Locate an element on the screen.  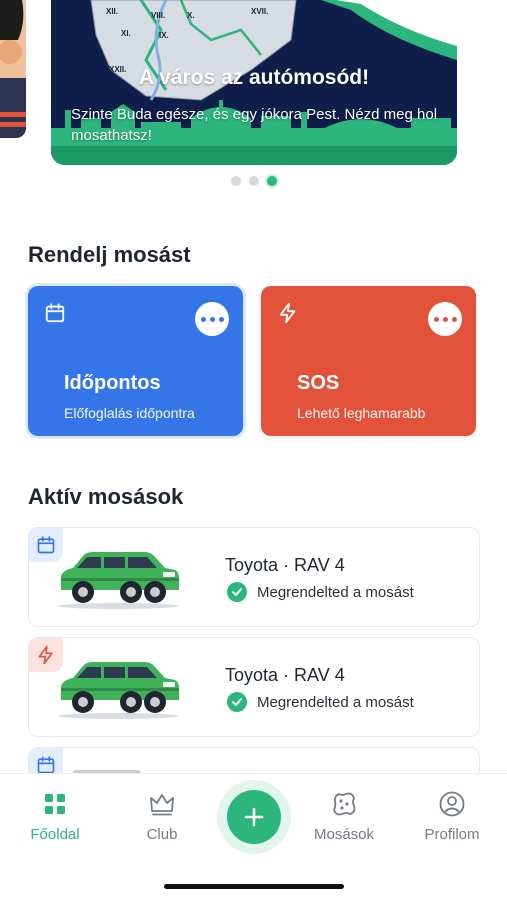
map-label-viii: VIII. is located at coordinates (158, 15).